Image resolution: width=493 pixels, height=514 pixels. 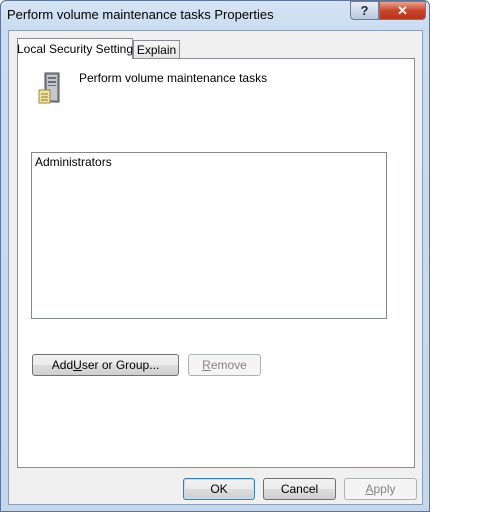 I want to click on cancel-button: Cancel, so click(x=299, y=489).